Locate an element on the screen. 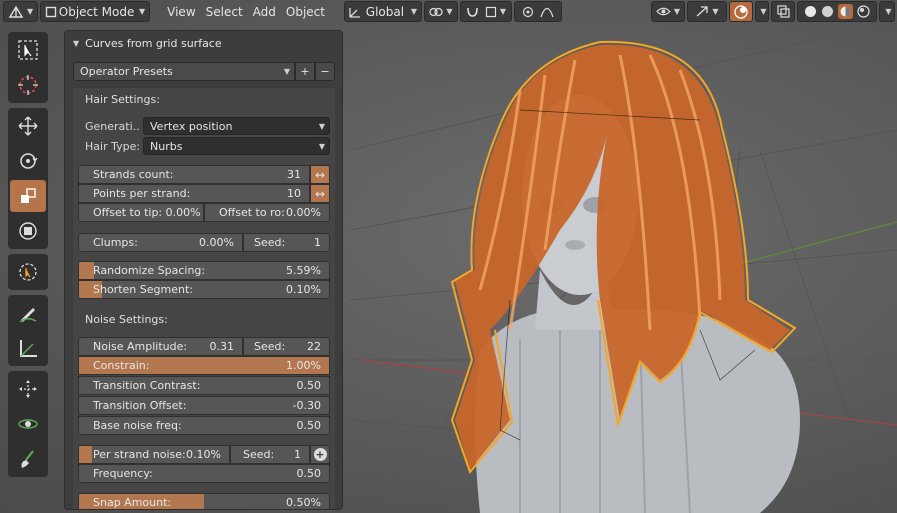 The height and width of the screenshot is (513, 897). tool-move-view is located at coordinates (28, 389).